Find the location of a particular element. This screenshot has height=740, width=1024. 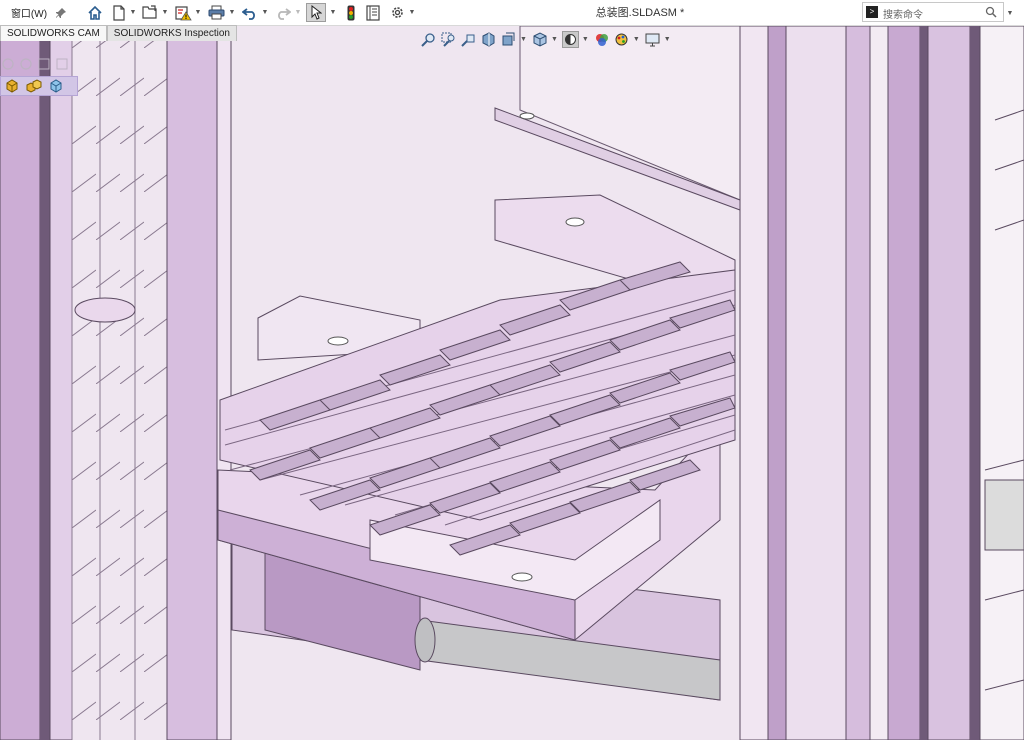

view-orientation-icon is located at coordinates (539, 39).